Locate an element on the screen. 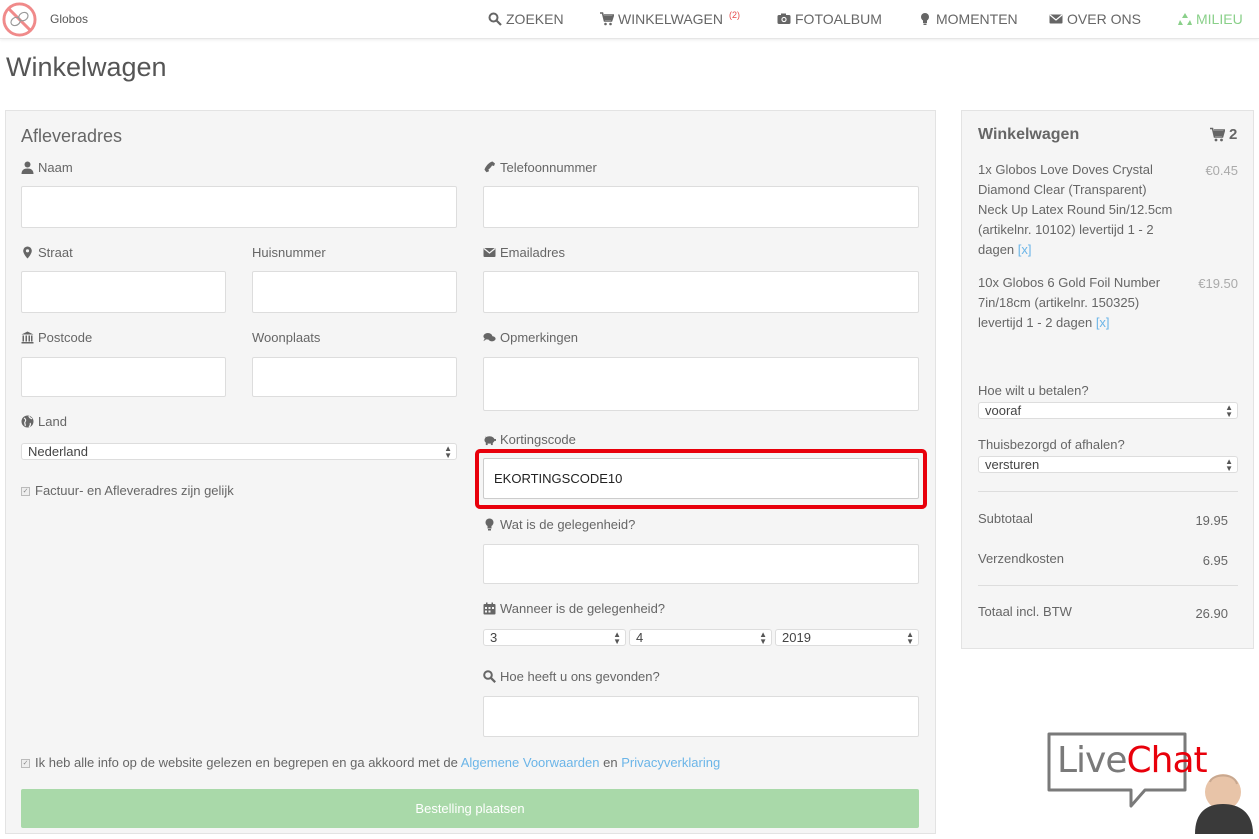 This screenshot has width=1259, height=839. postcode-label: Postcode is located at coordinates (56, 337).